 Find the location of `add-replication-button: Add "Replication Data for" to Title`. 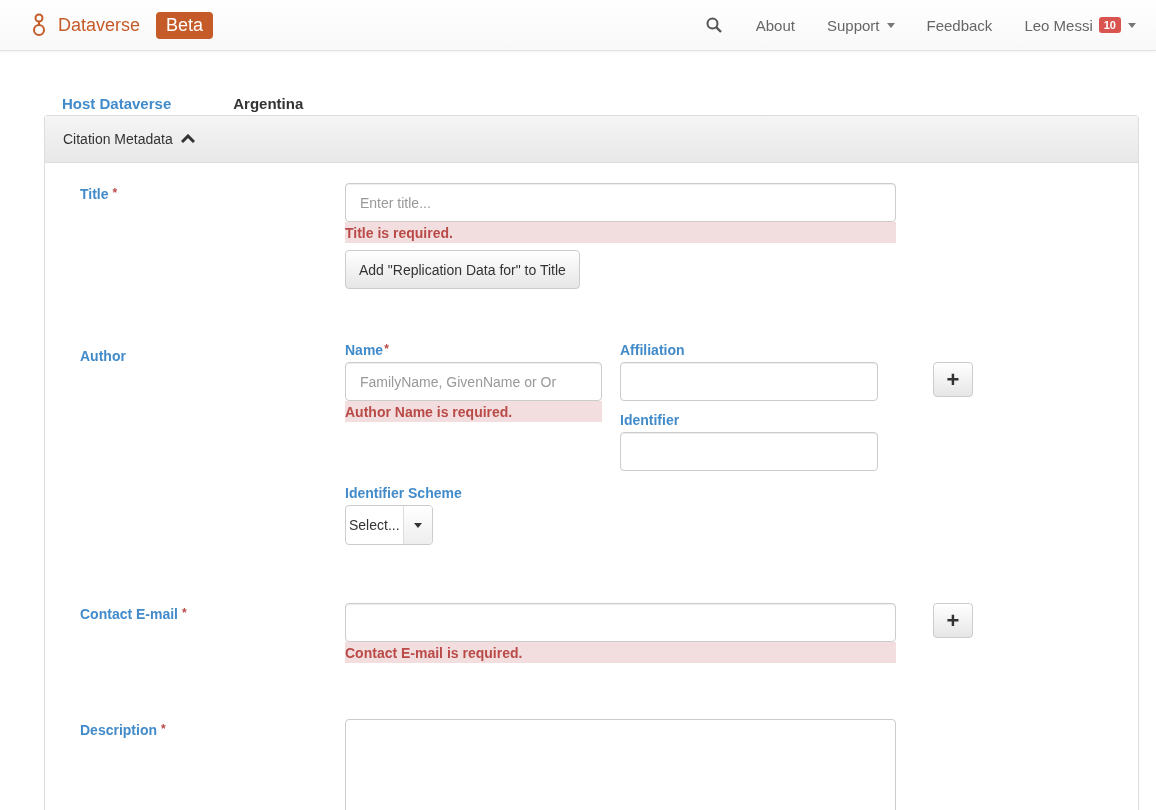

add-replication-button: Add "Replication Data for" to Title is located at coordinates (462, 269).